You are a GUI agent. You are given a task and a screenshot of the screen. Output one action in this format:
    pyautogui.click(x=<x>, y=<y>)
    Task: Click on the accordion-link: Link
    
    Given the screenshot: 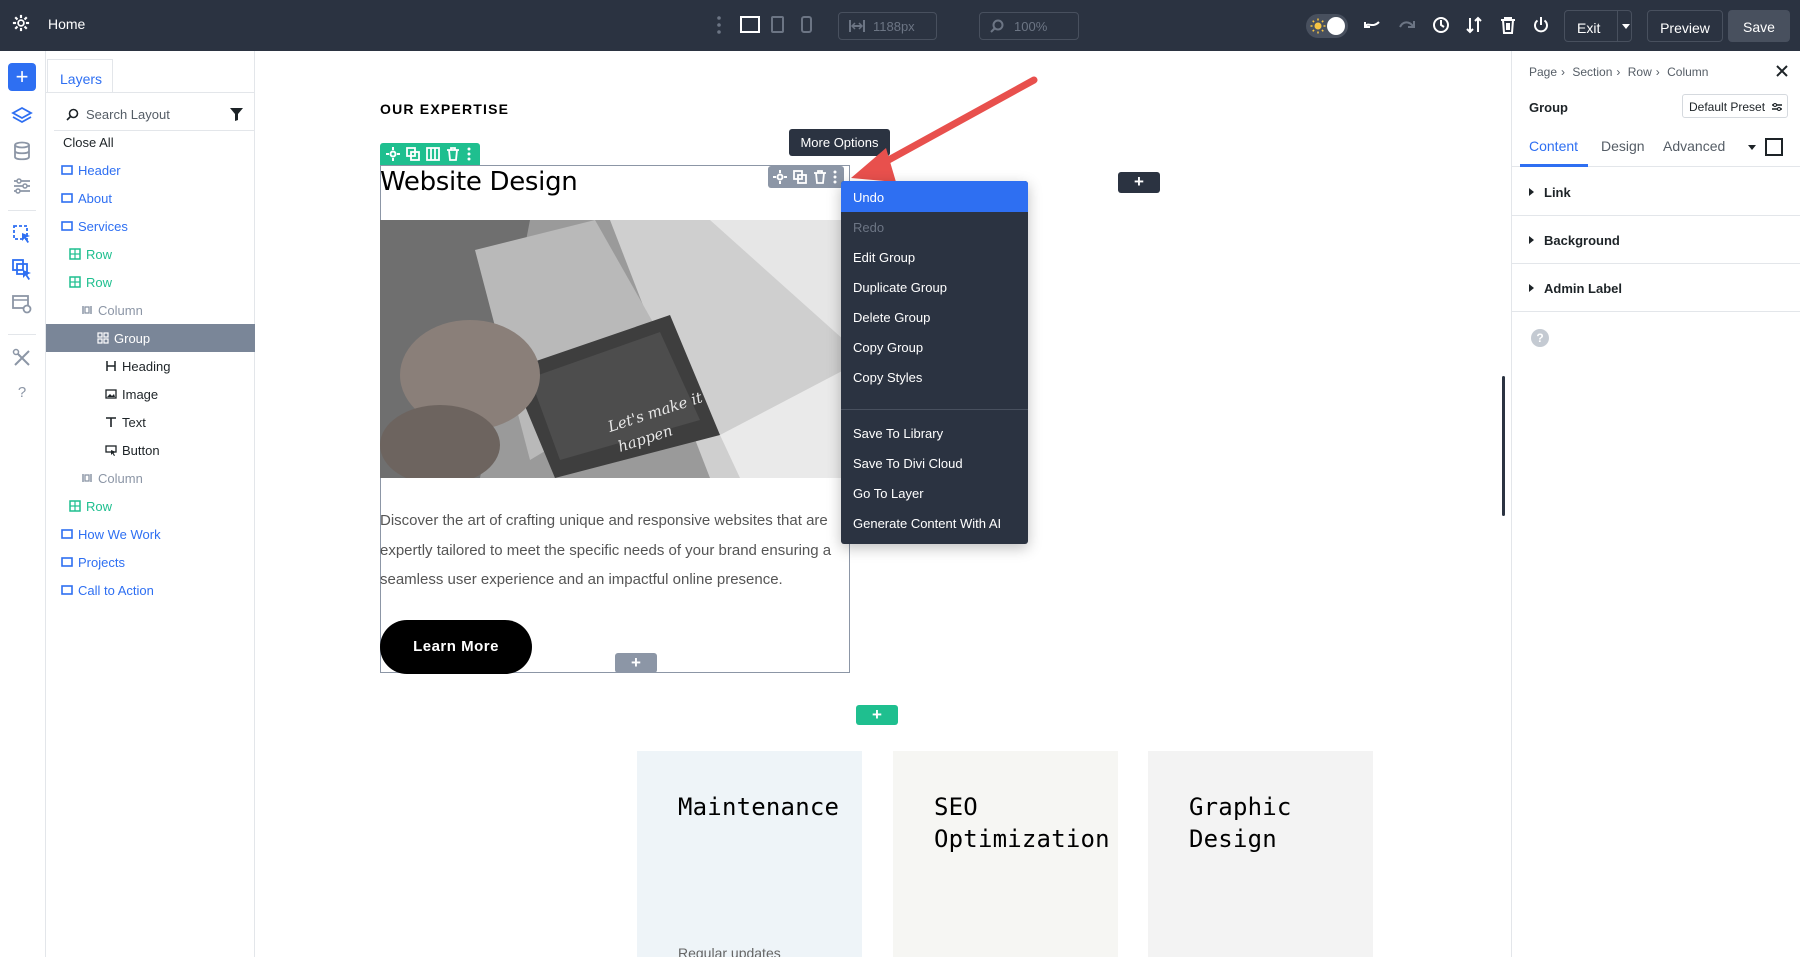 What is the action you would take?
    pyautogui.click(x=1656, y=192)
    